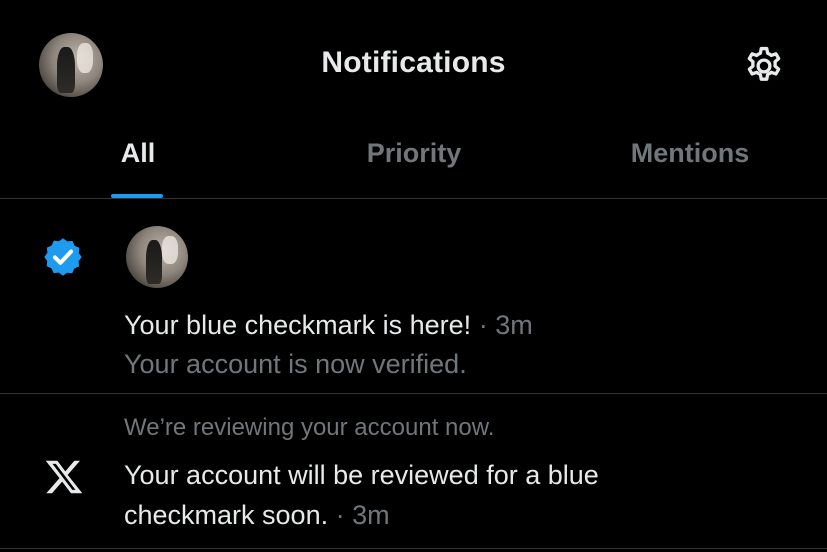  Describe the element at coordinates (295, 364) in the screenshot. I see `notification-subtitle: Your account is now verified.` at that location.